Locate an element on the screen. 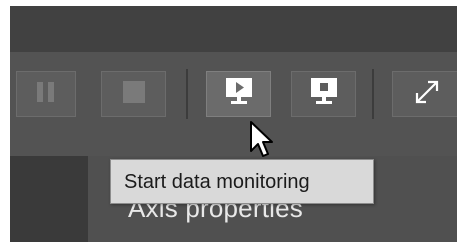 Image resolution: width=457 pixels, height=242 pixels. stop-icon is located at coordinates (134, 94).